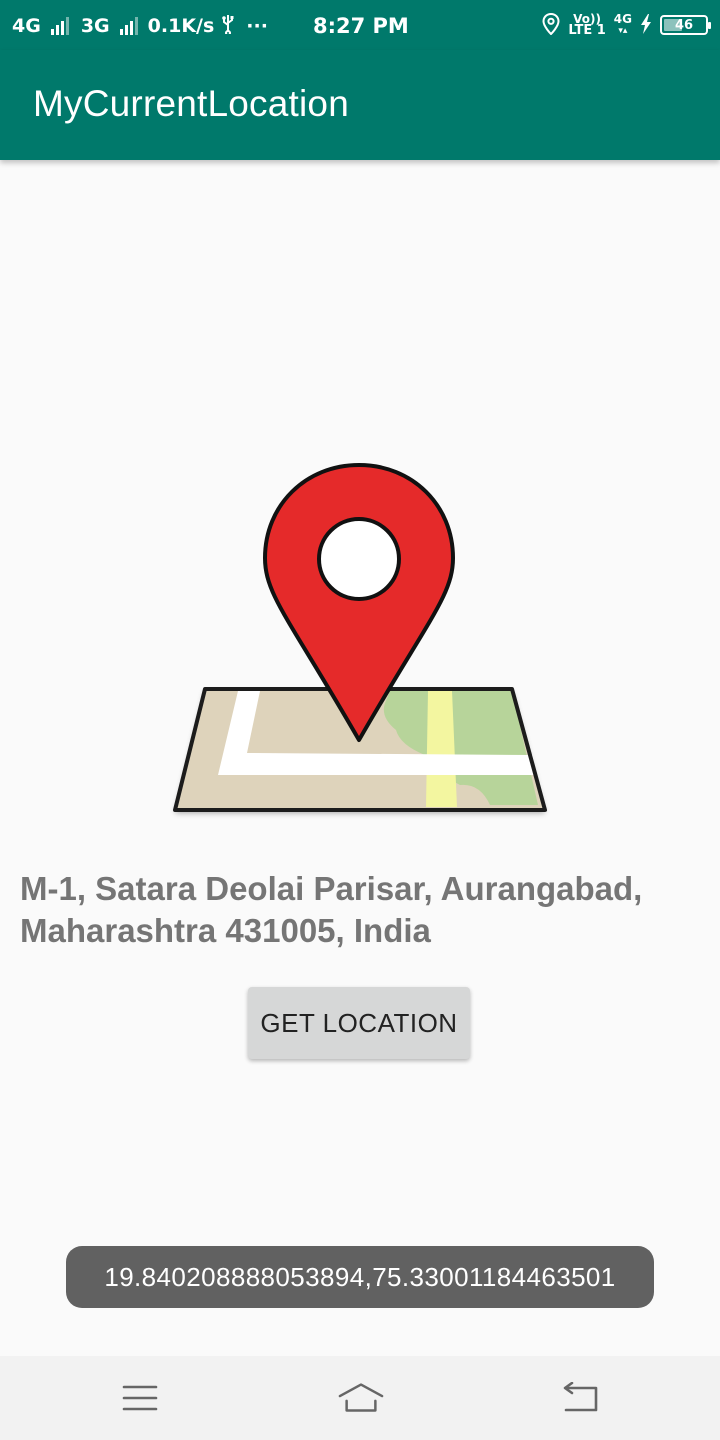 Image resolution: width=720 pixels, height=1440 pixels. I want to click on app-bar: MyCurrentLocation, so click(360, 105).